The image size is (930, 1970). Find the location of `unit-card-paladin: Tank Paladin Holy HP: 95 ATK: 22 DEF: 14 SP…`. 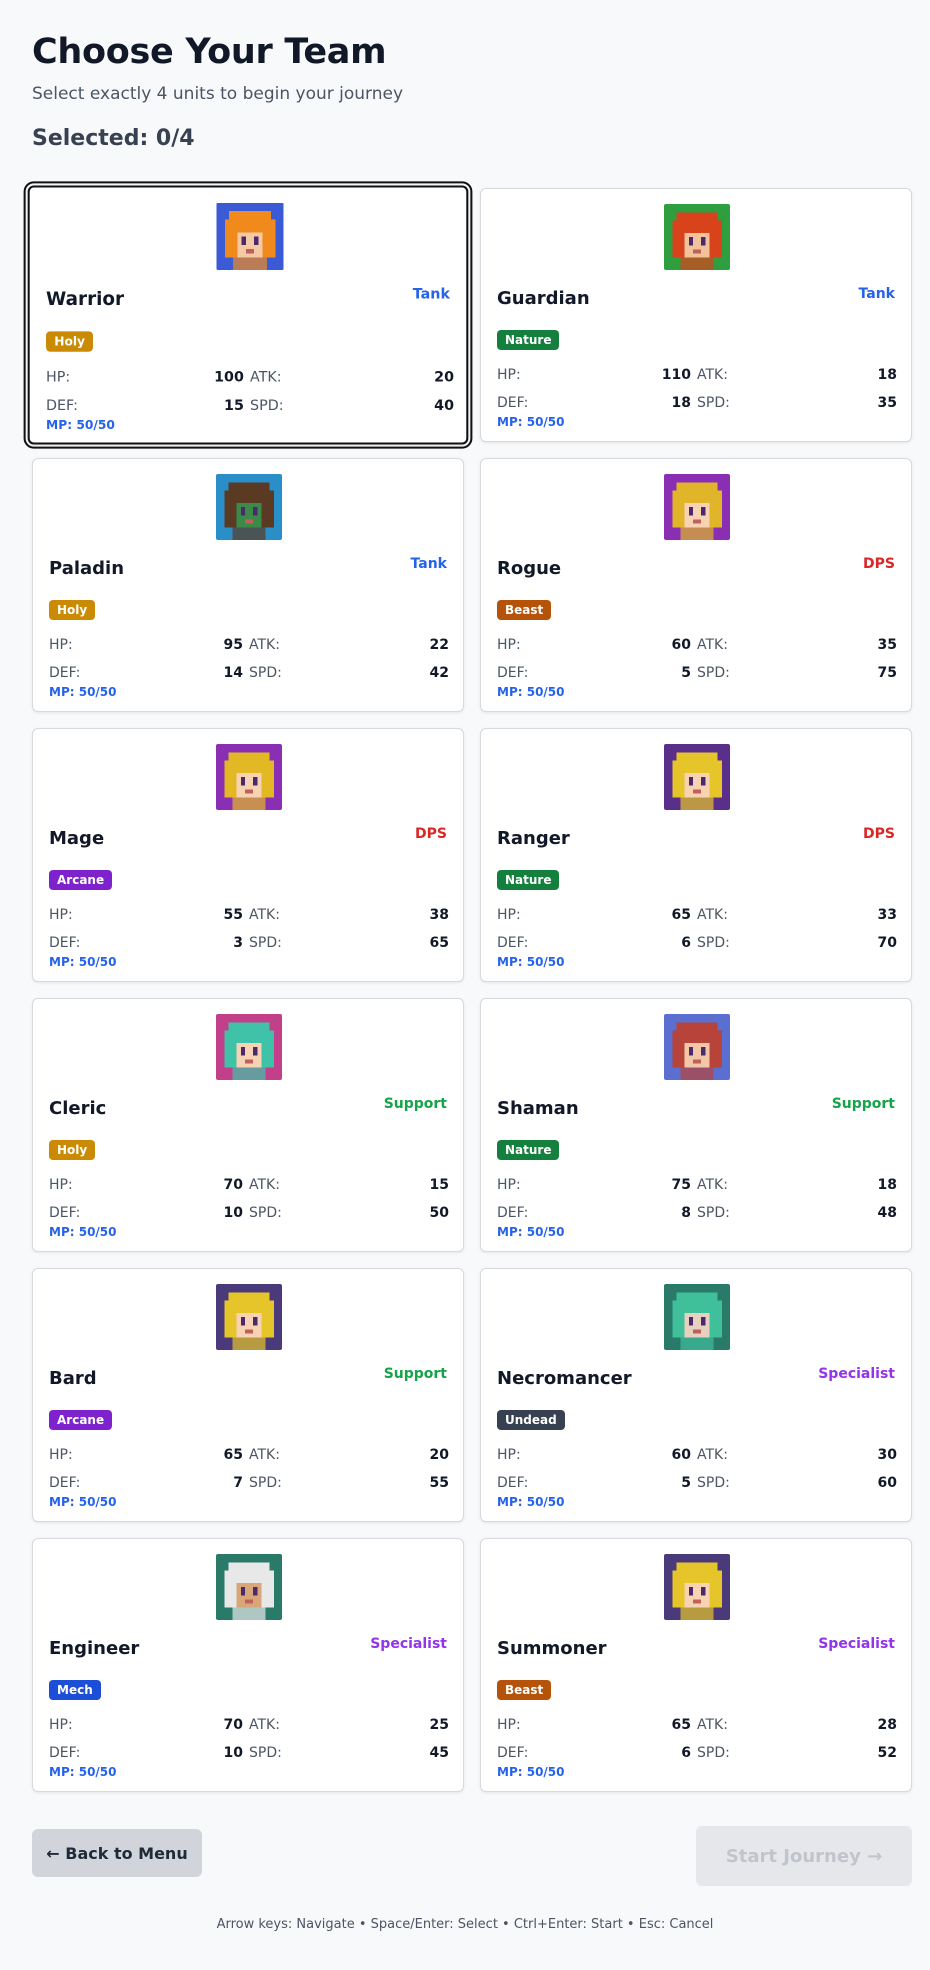

unit-card-paladin: Tank Paladin Holy HP: 95 ATK: 22 DEF: 14 SP… is located at coordinates (248, 585).